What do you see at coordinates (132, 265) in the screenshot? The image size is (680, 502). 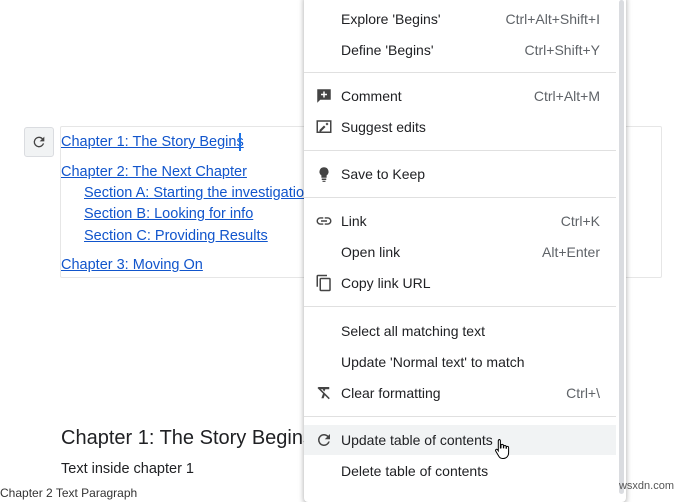 I see `toc-link-chapter-3: Chapter 3: Moving On` at bounding box center [132, 265].